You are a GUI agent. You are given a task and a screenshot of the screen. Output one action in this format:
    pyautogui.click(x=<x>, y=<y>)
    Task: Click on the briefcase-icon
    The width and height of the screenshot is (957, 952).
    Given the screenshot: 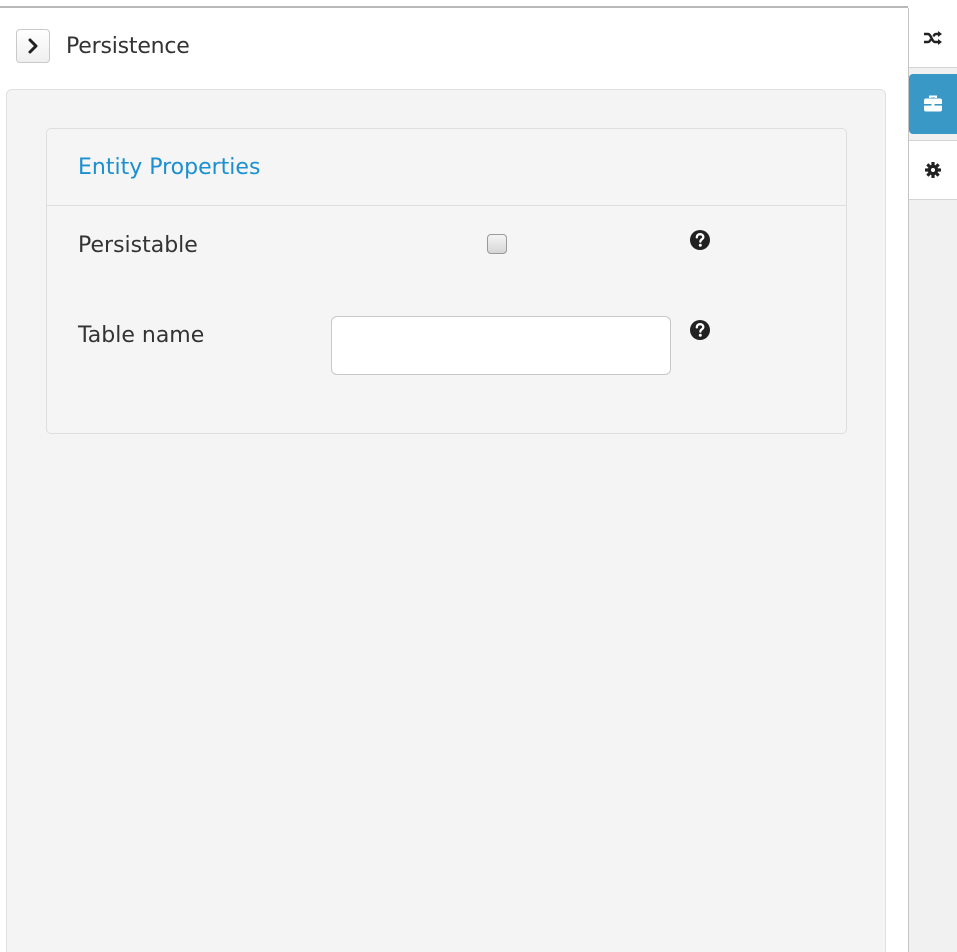 What is the action you would take?
    pyautogui.click(x=933, y=103)
    